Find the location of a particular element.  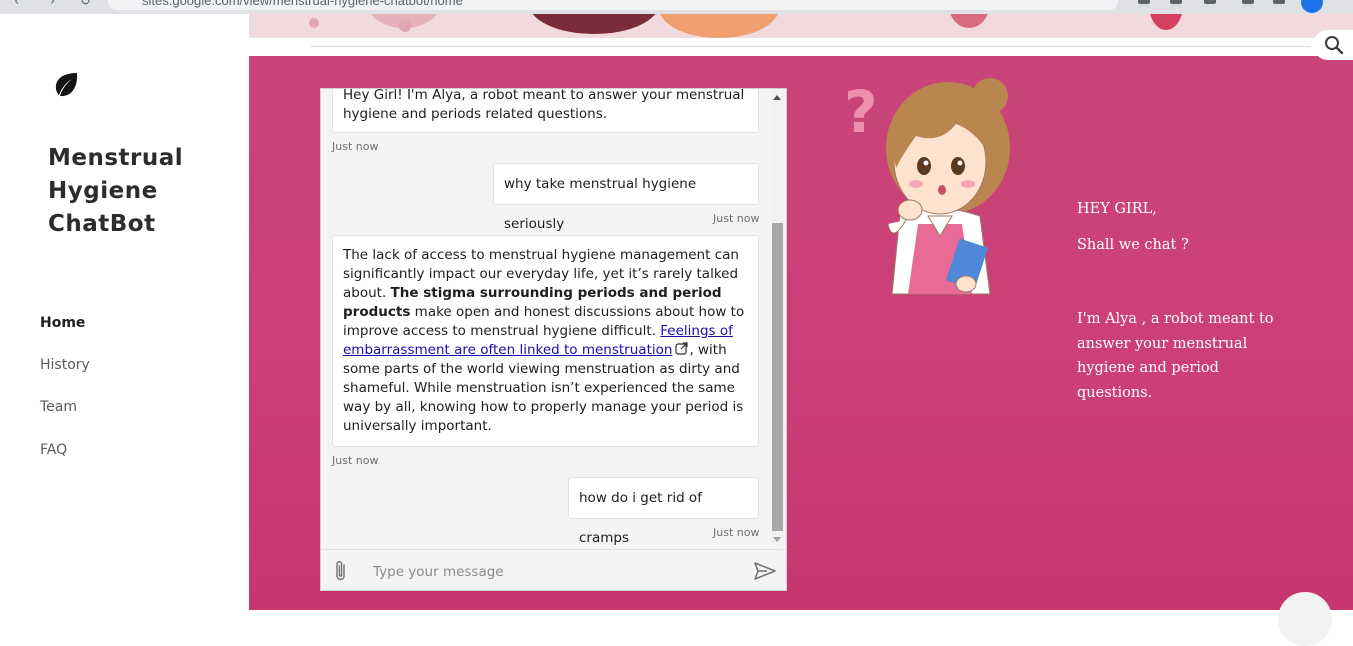

scroll-down-arrow is located at coordinates (777, 539).